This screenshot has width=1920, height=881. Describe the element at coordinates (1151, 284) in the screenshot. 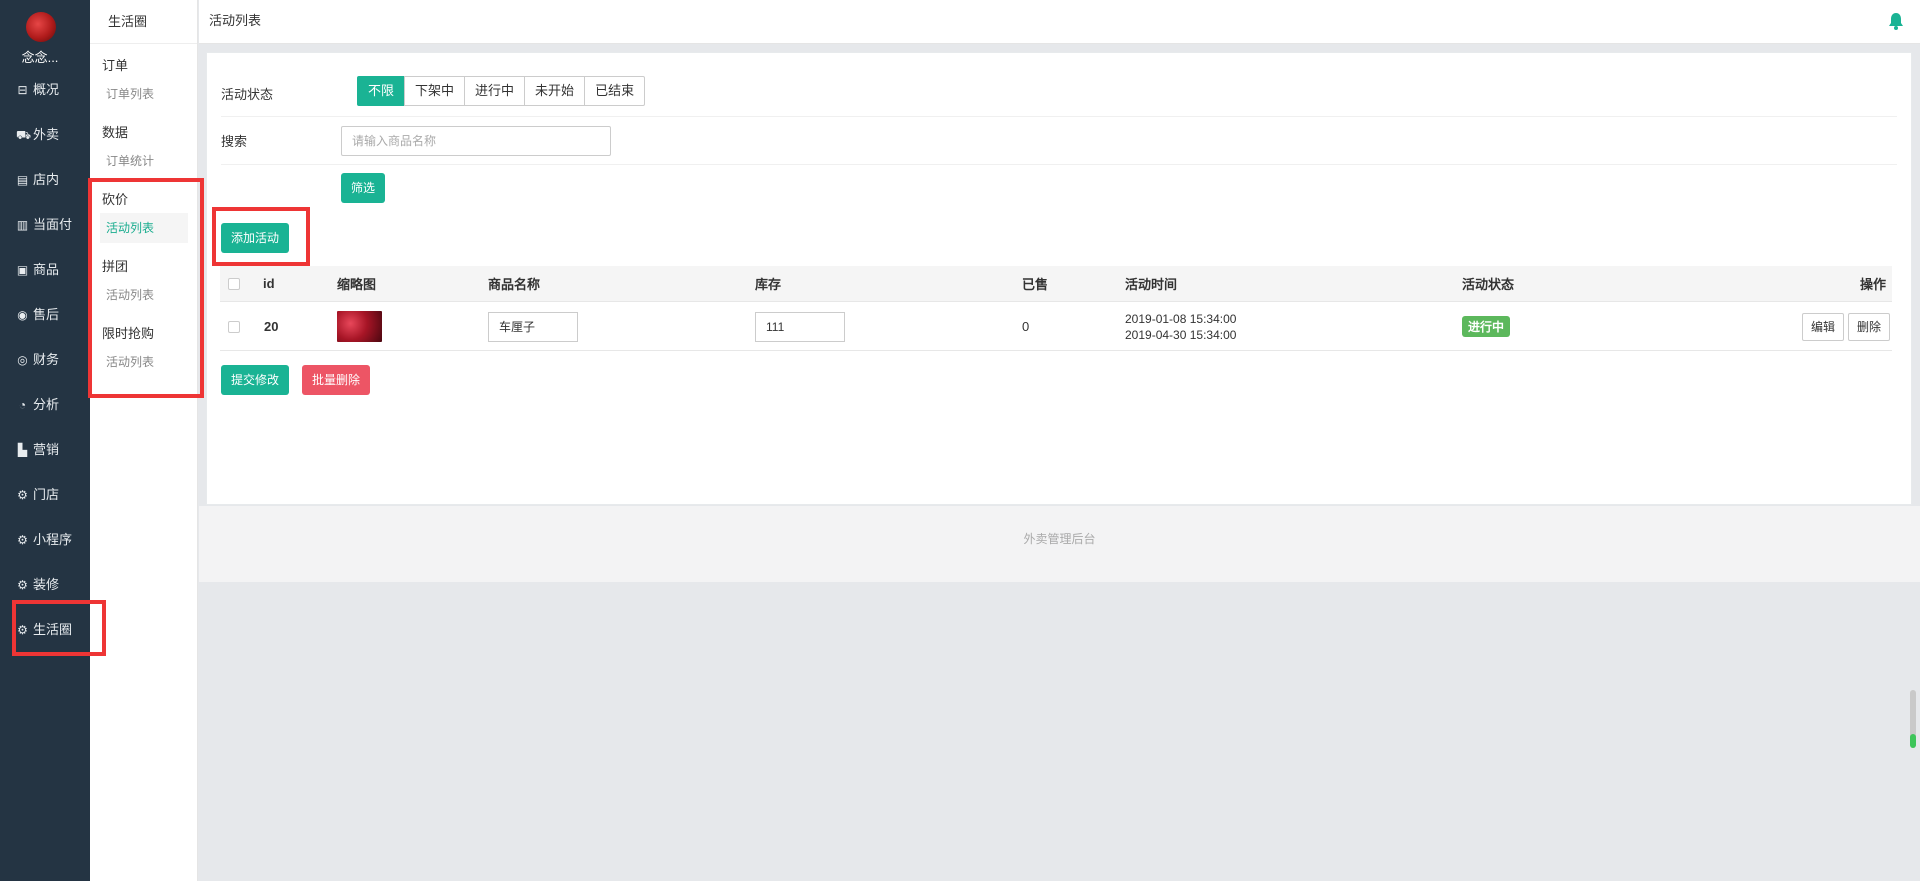

I see `col-time: 活动时间` at that location.